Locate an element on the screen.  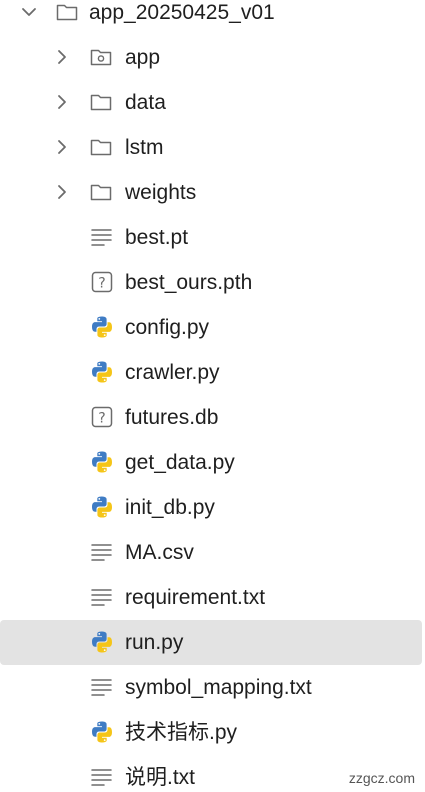
tree-row-file-requirement-txt: requirement.txt is located at coordinates (212, 597).